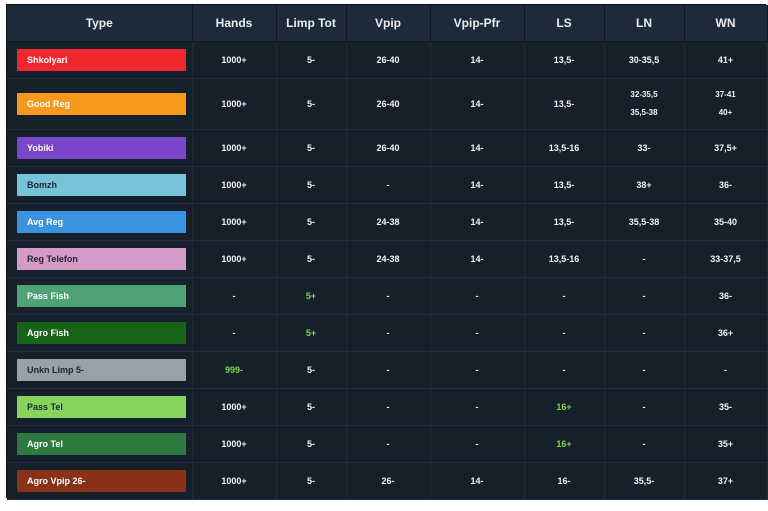 This screenshot has height=511, width=768. Describe the element at coordinates (644, 112) in the screenshot. I see `ln-value-2: 35,5-38` at that location.